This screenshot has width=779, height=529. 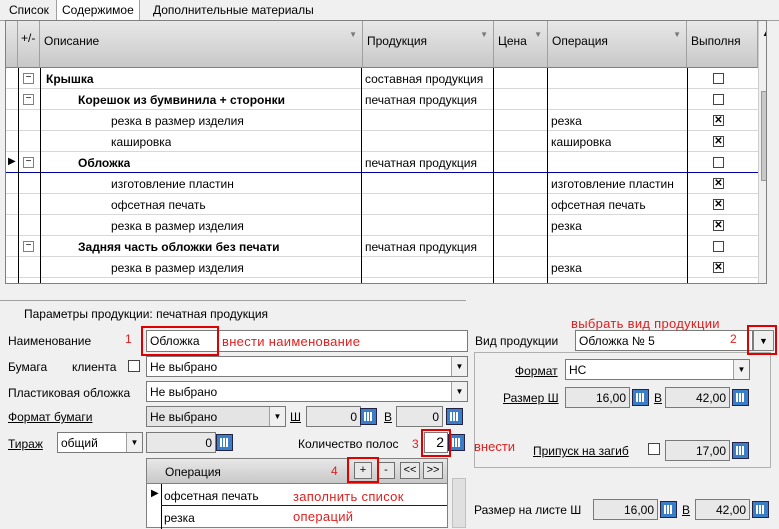 What do you see at coordinates (597, 397) in the screenshot?
I see `size-width-input: 16,00` at bounding box center [597, 397].